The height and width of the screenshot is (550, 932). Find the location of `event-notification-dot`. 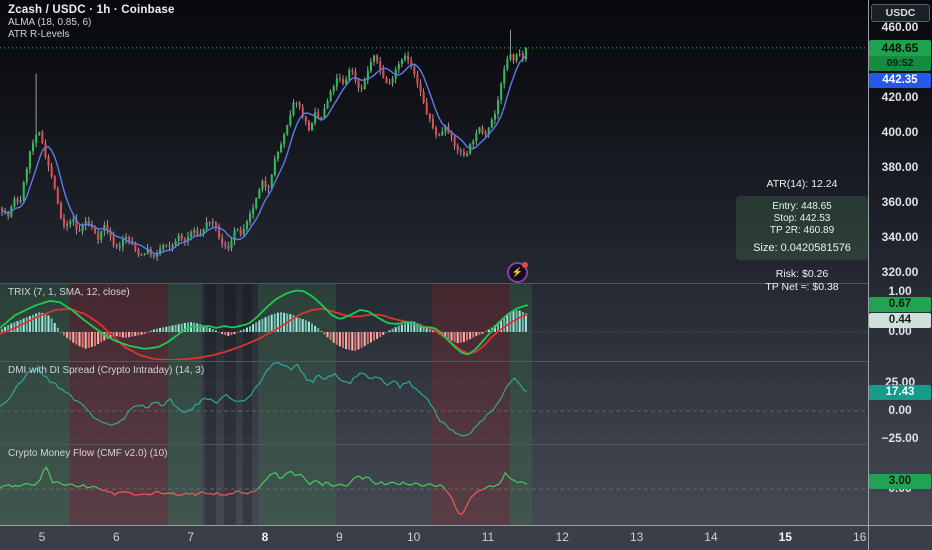

event-notification-dot is located at coordinates (525, 265).